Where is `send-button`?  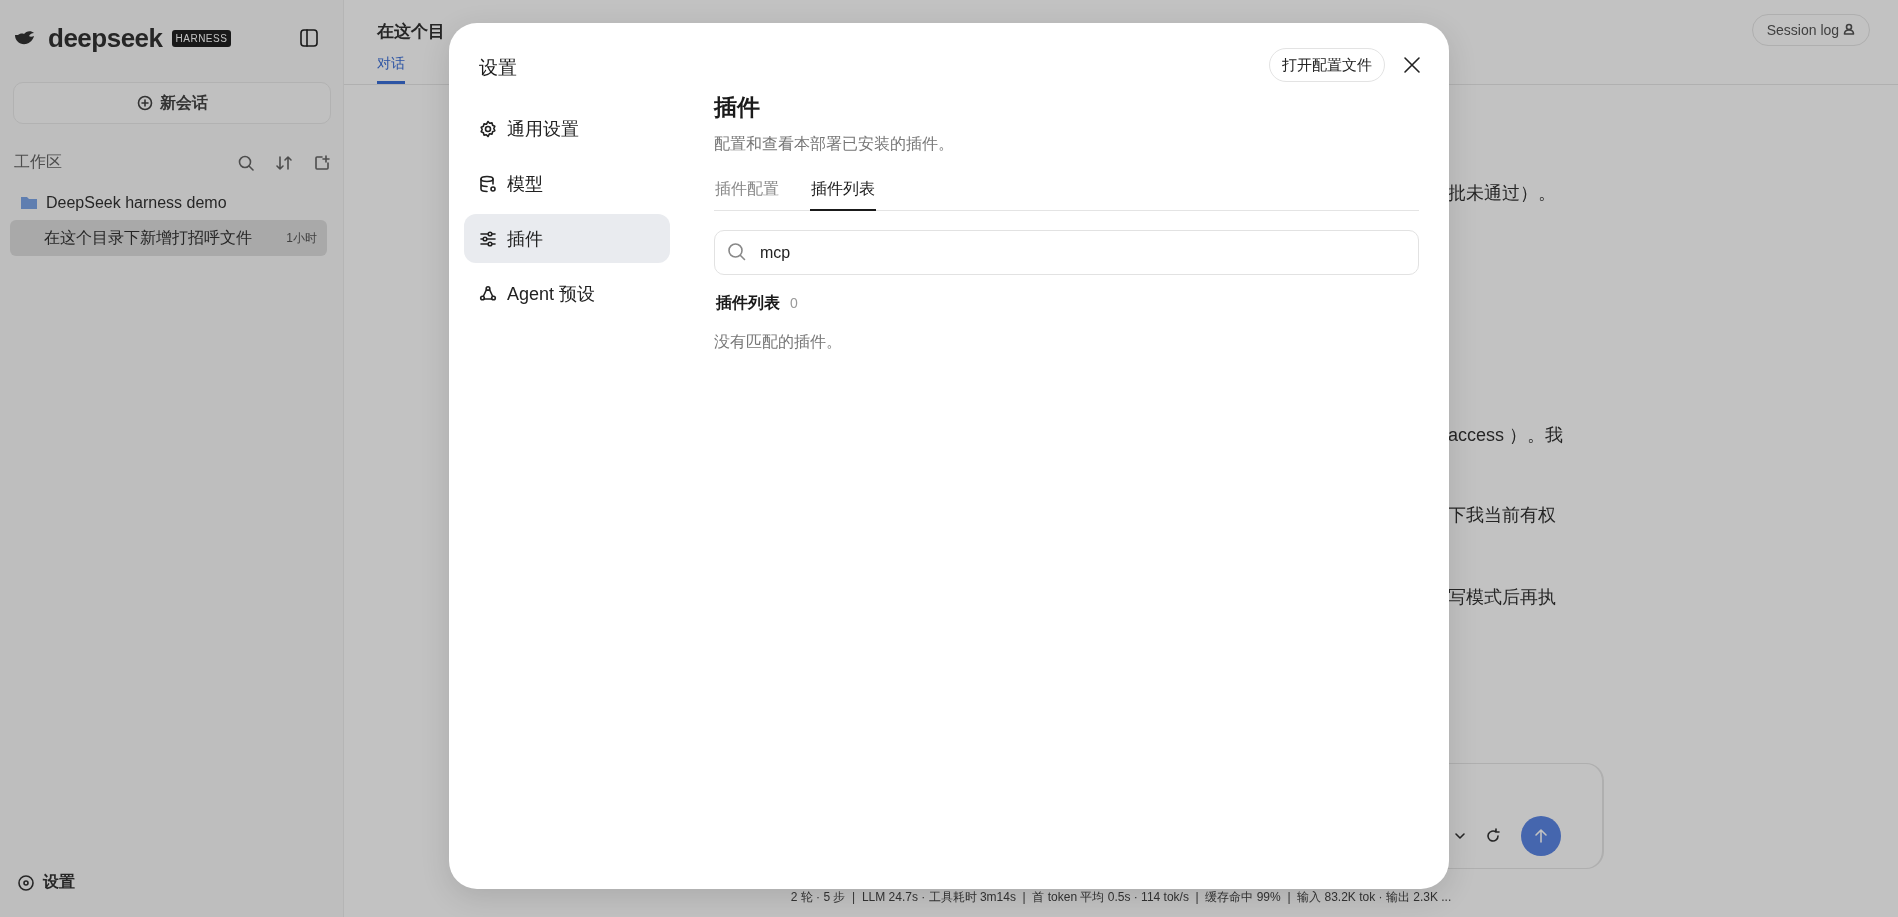
send-button is located at coordinates (1541, 836).